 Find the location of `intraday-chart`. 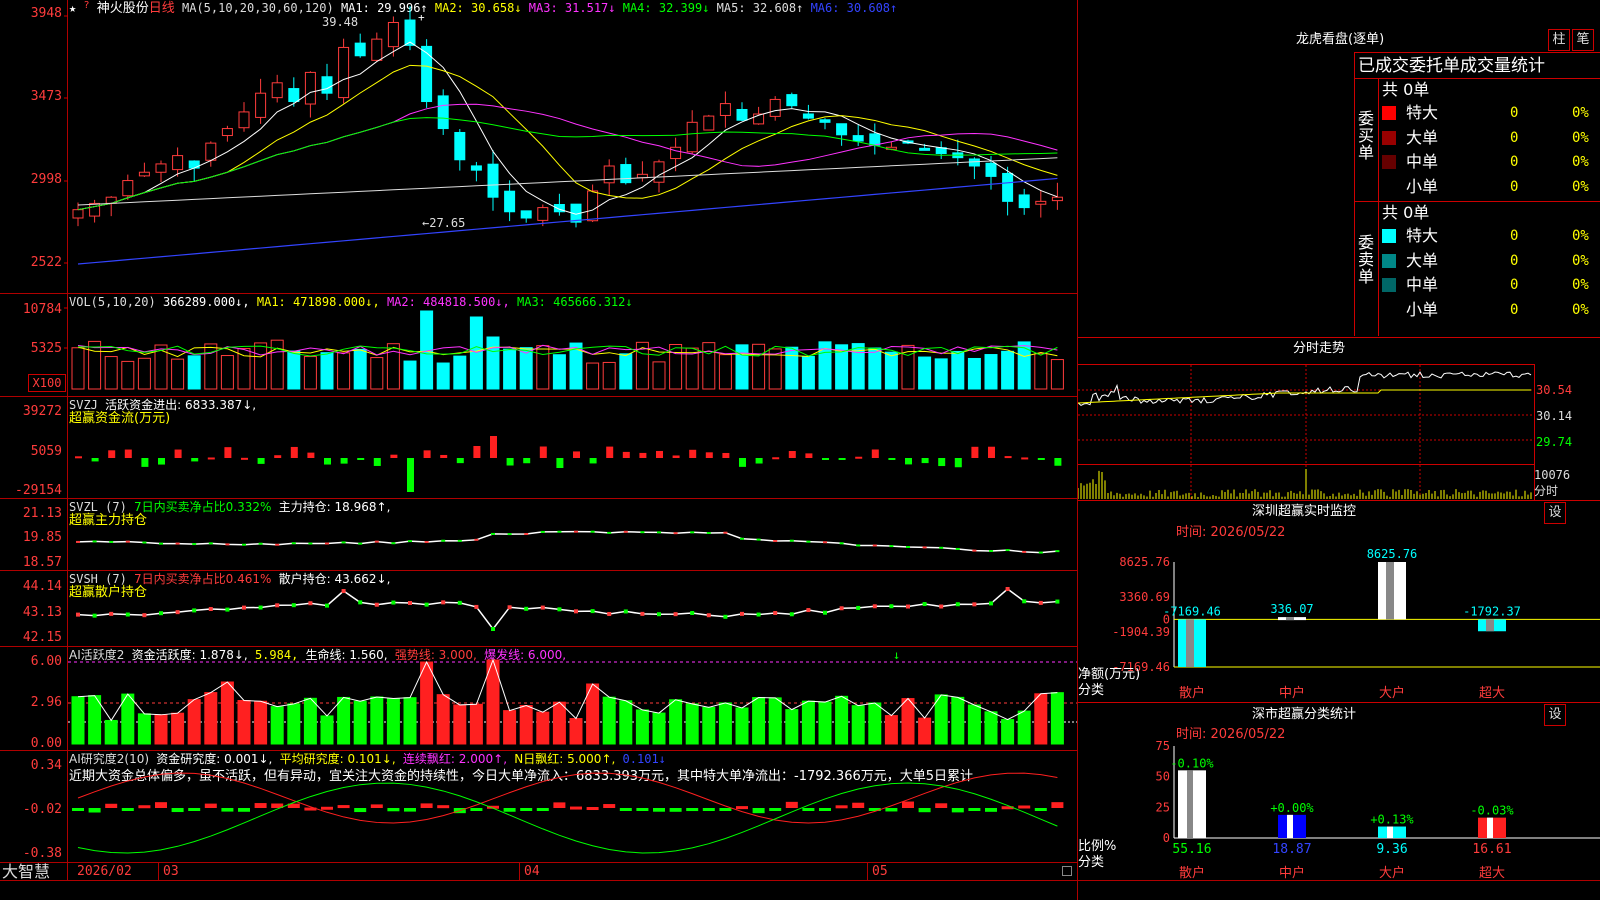

intraday-chart is located at coordinates (1306, 432).